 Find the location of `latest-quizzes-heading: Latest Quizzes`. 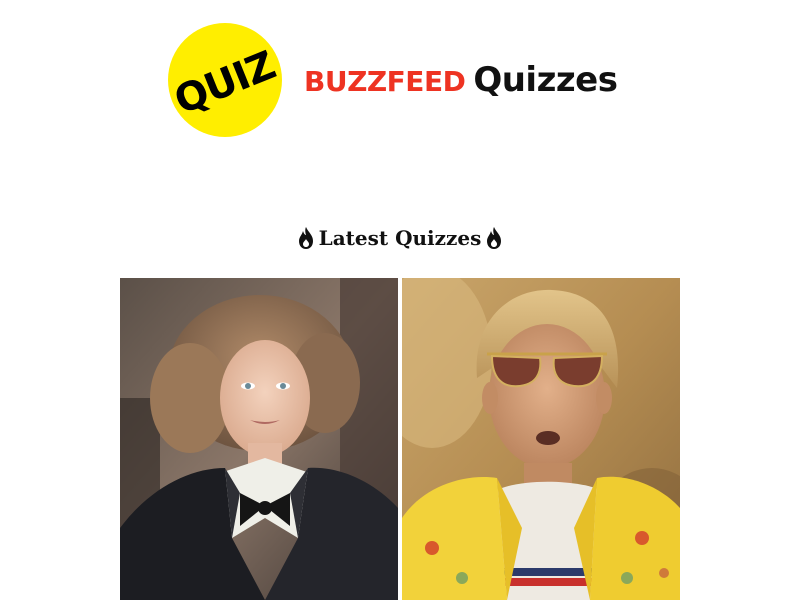

latest-quizzes-heading: Latest Quizzes is located at coordinates (400, 238).